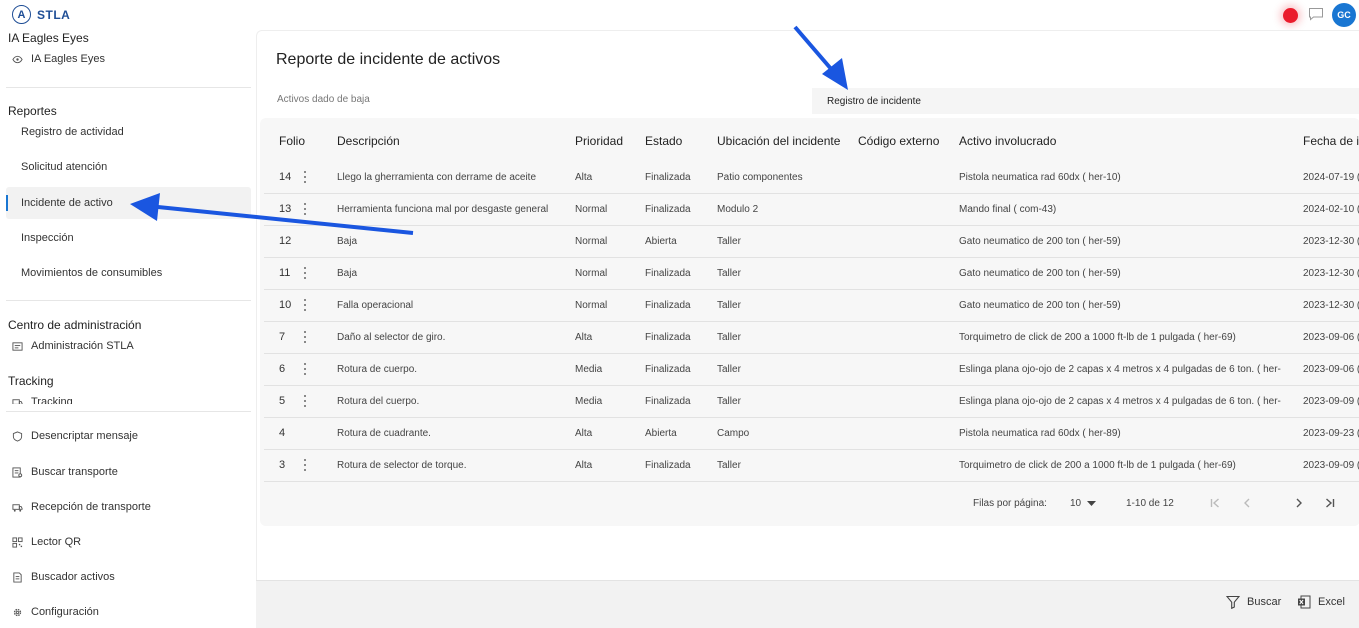 The width and height of the screenshot is (1359, 628). I want to click on chat-icon, so click(1316, 14).